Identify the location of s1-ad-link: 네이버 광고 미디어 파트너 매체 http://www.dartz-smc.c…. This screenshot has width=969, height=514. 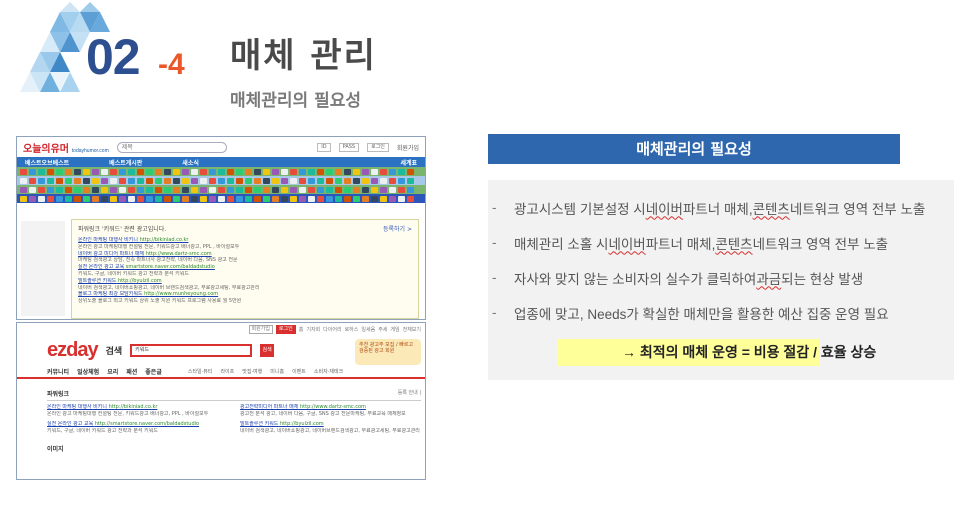
(245, 254).